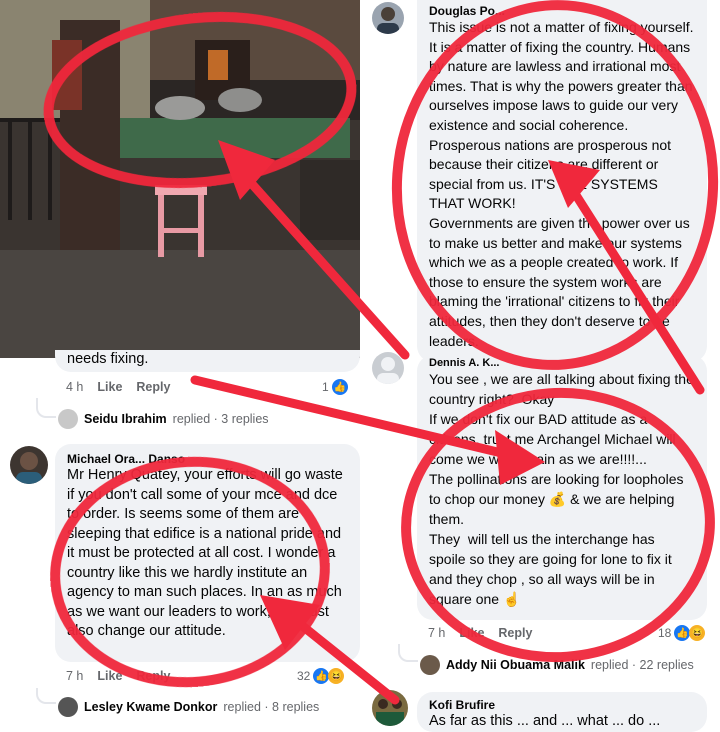 The image size is (720, 732). I want to click on reaction-summary: 32 👍 😆, so click(321, 676).